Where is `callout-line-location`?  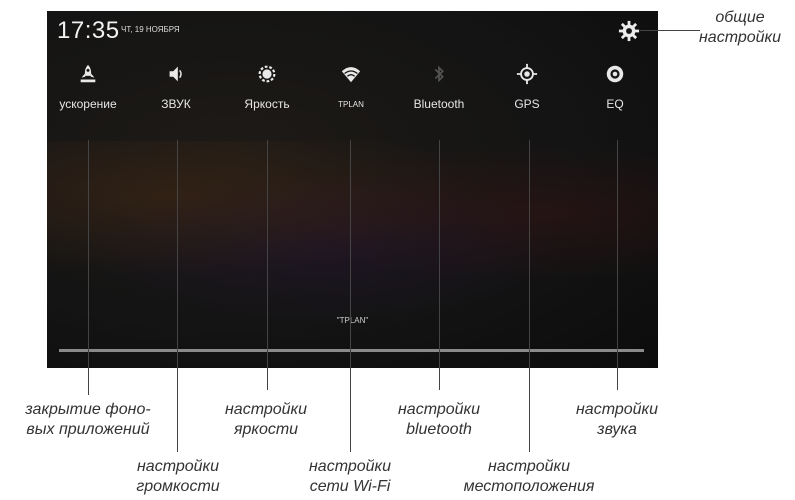 callout-line-location is located at coordinates (529, 296).